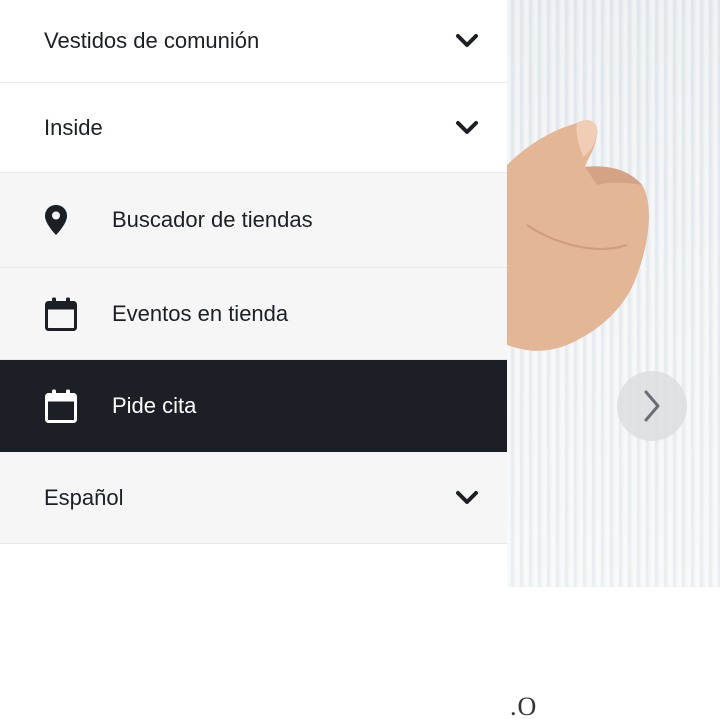 The height and width of the screenshot is (722, 720). Describe the element at coordinates (152, 40) in the screenshot. I see `menu-item-label: Vestidos de comunión` at that location.